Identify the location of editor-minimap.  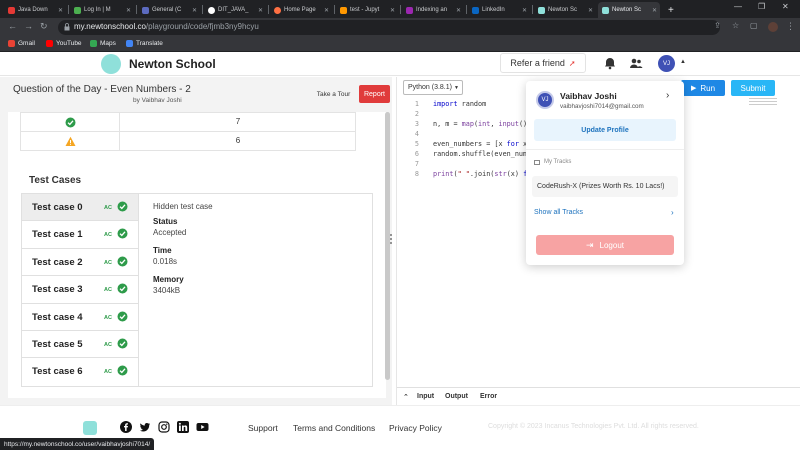
(763, 104).